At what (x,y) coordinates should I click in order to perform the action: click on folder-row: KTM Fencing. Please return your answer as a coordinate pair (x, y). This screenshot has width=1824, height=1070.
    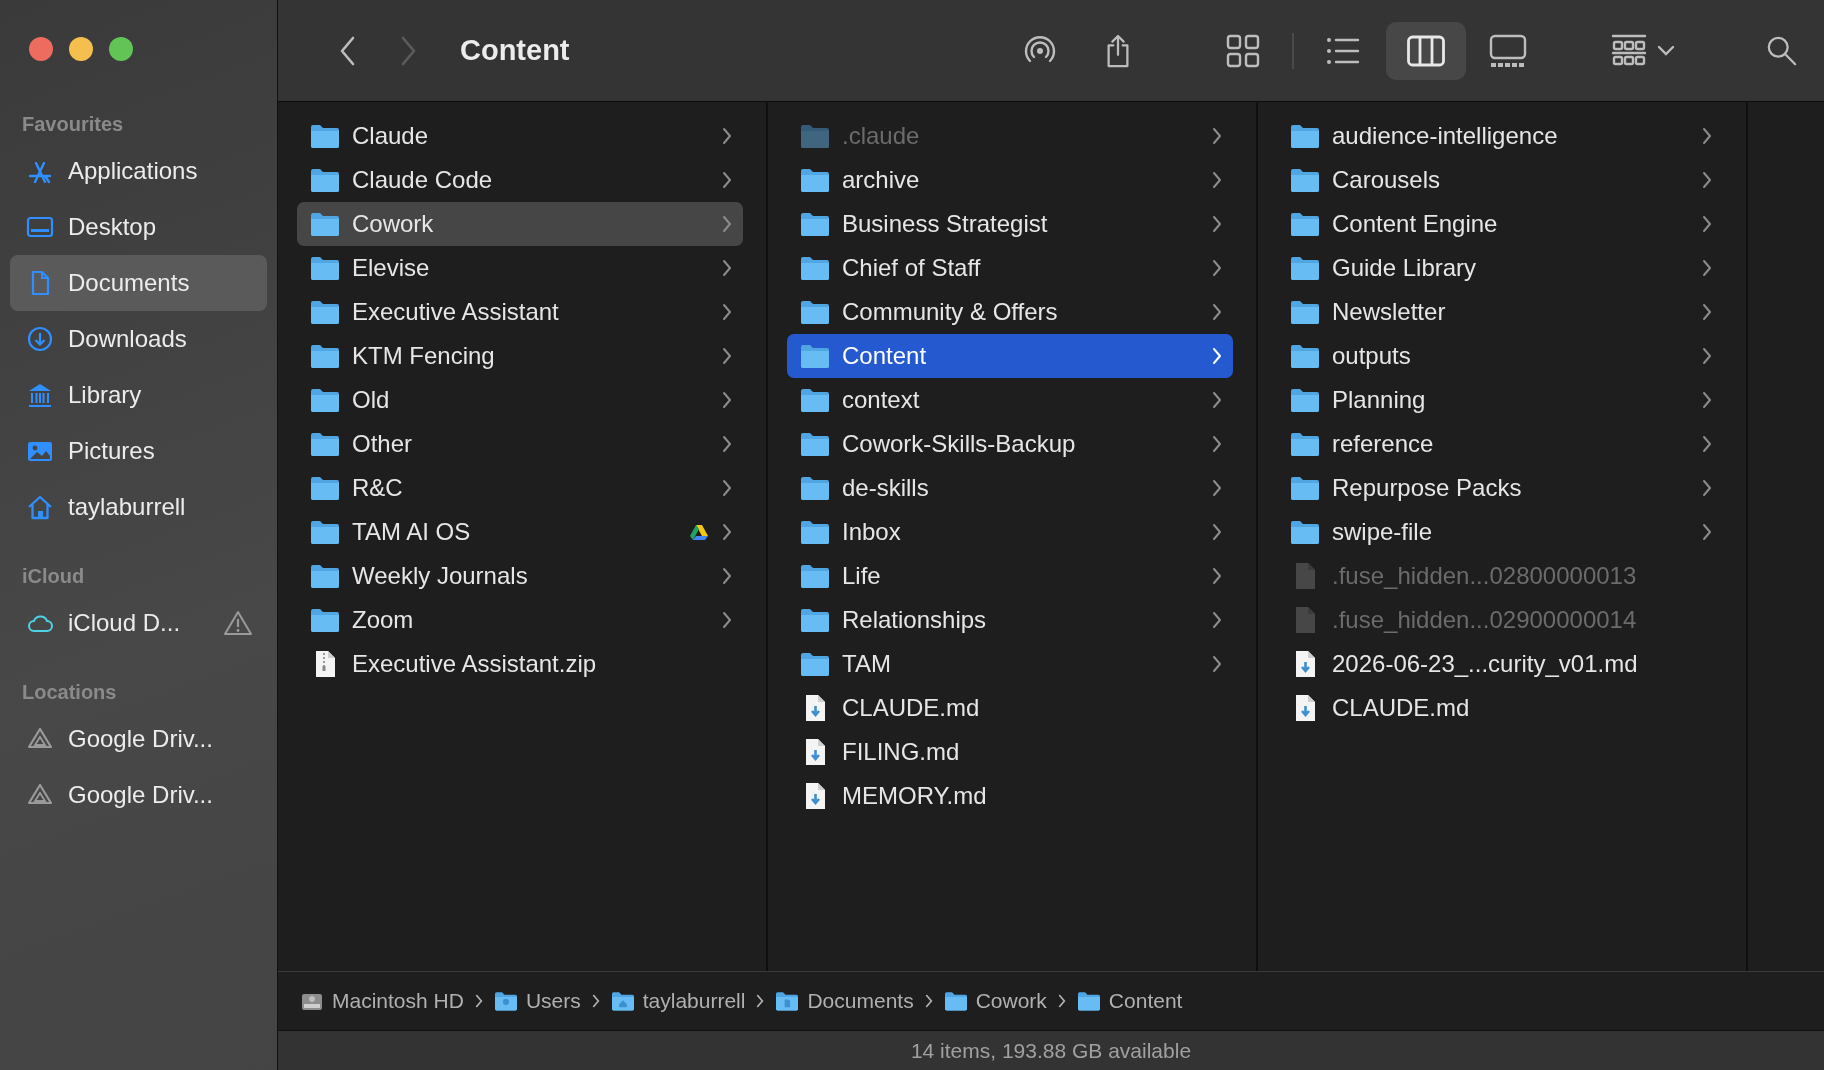
    Looking at the image, I should click on (520, 356).